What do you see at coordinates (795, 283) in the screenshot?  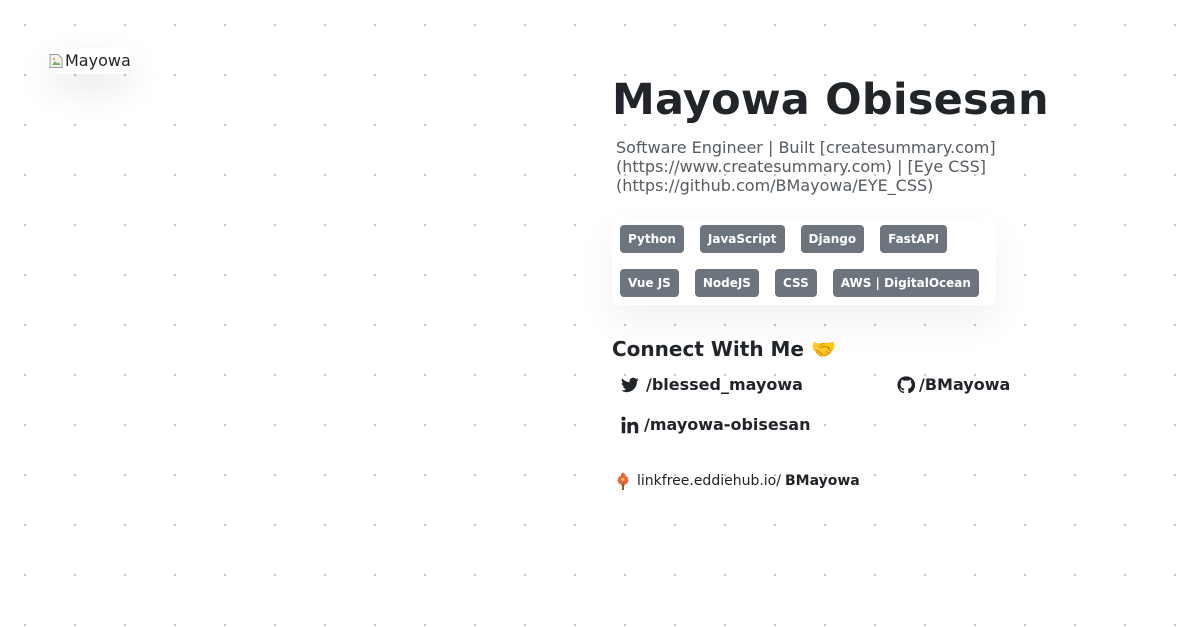 I see `skill-badge: CSS` at bounding box center [795, 283].